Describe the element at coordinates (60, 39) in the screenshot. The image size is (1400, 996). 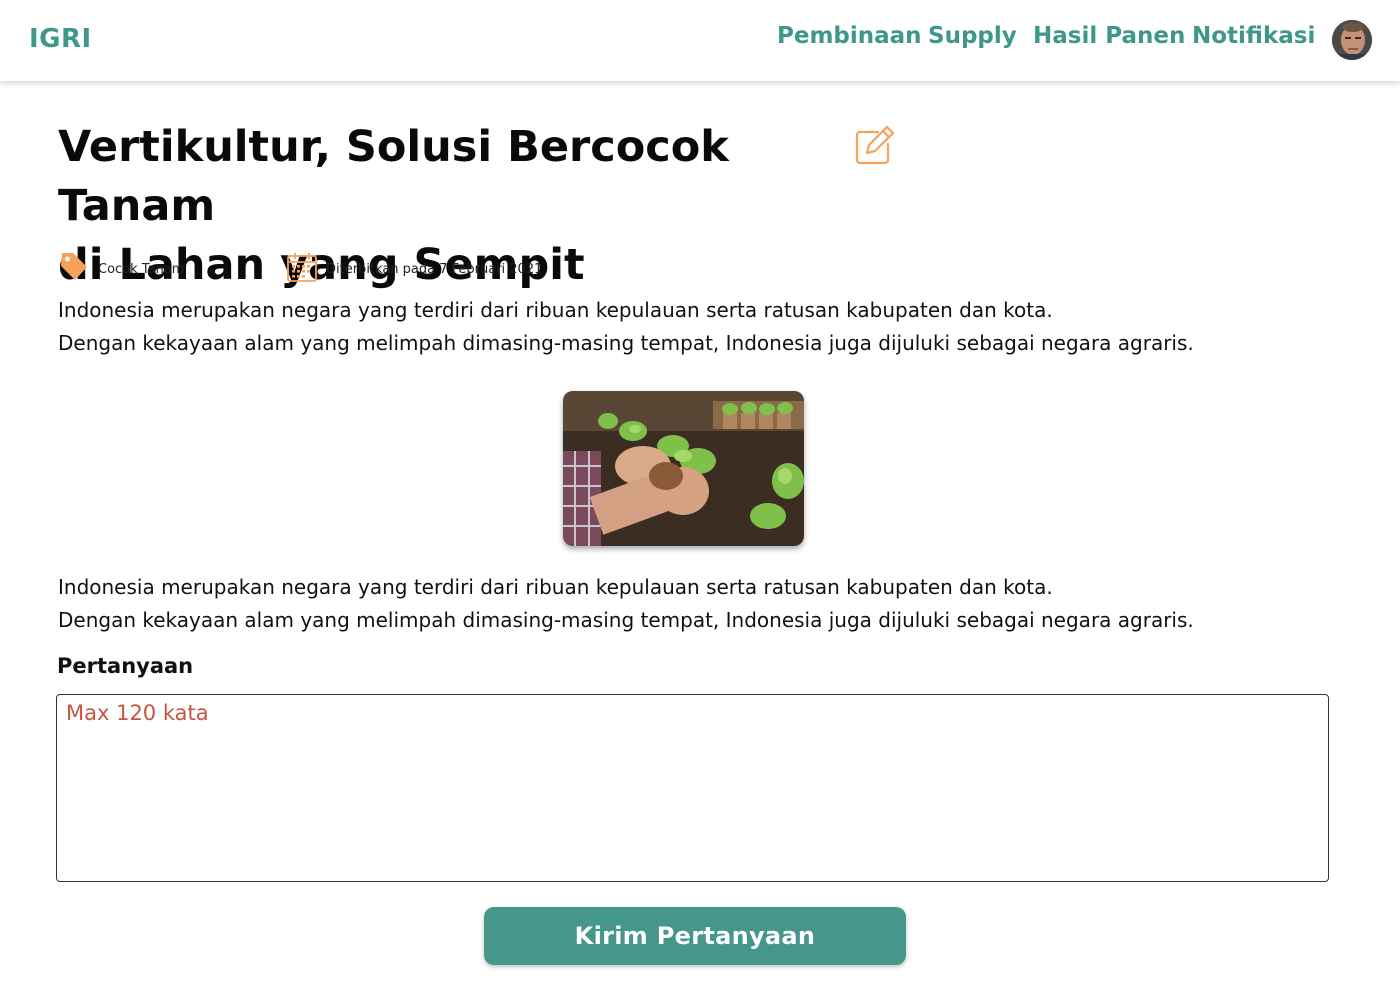
I see `brand-logo: IGRI` at that location.